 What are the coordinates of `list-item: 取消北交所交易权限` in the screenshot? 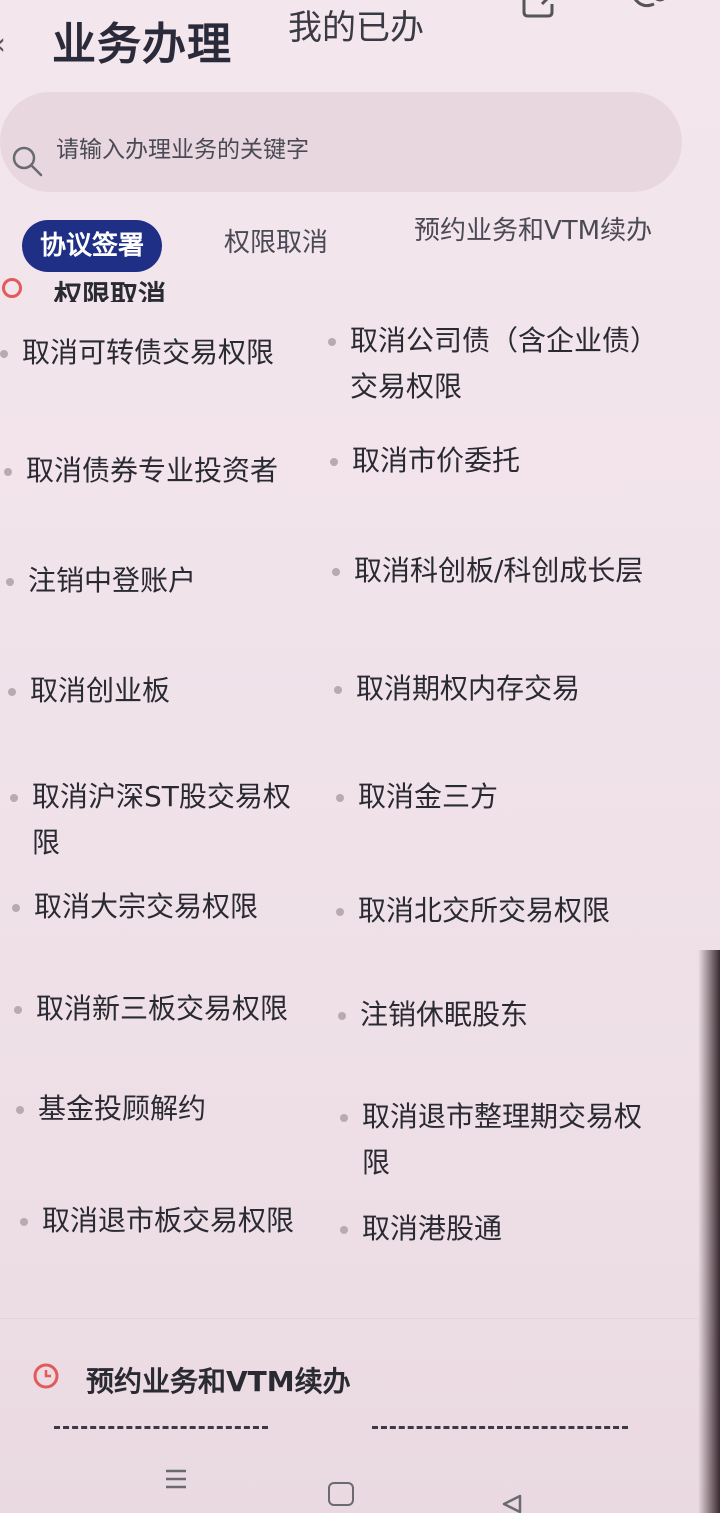 It's located at (497, 911).